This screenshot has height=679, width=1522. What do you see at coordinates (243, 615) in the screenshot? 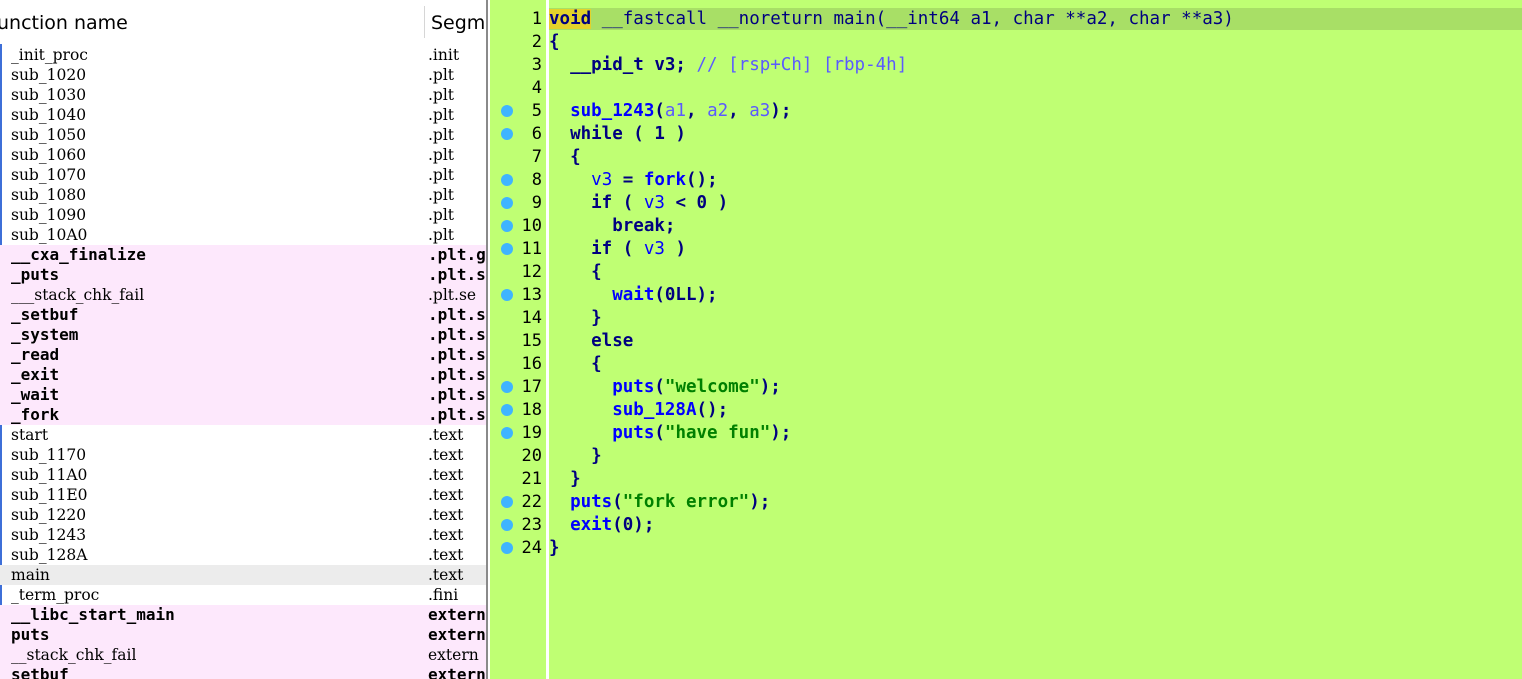
I see `function-row: __libc_start_main extern` at bounding box center [243, 615].